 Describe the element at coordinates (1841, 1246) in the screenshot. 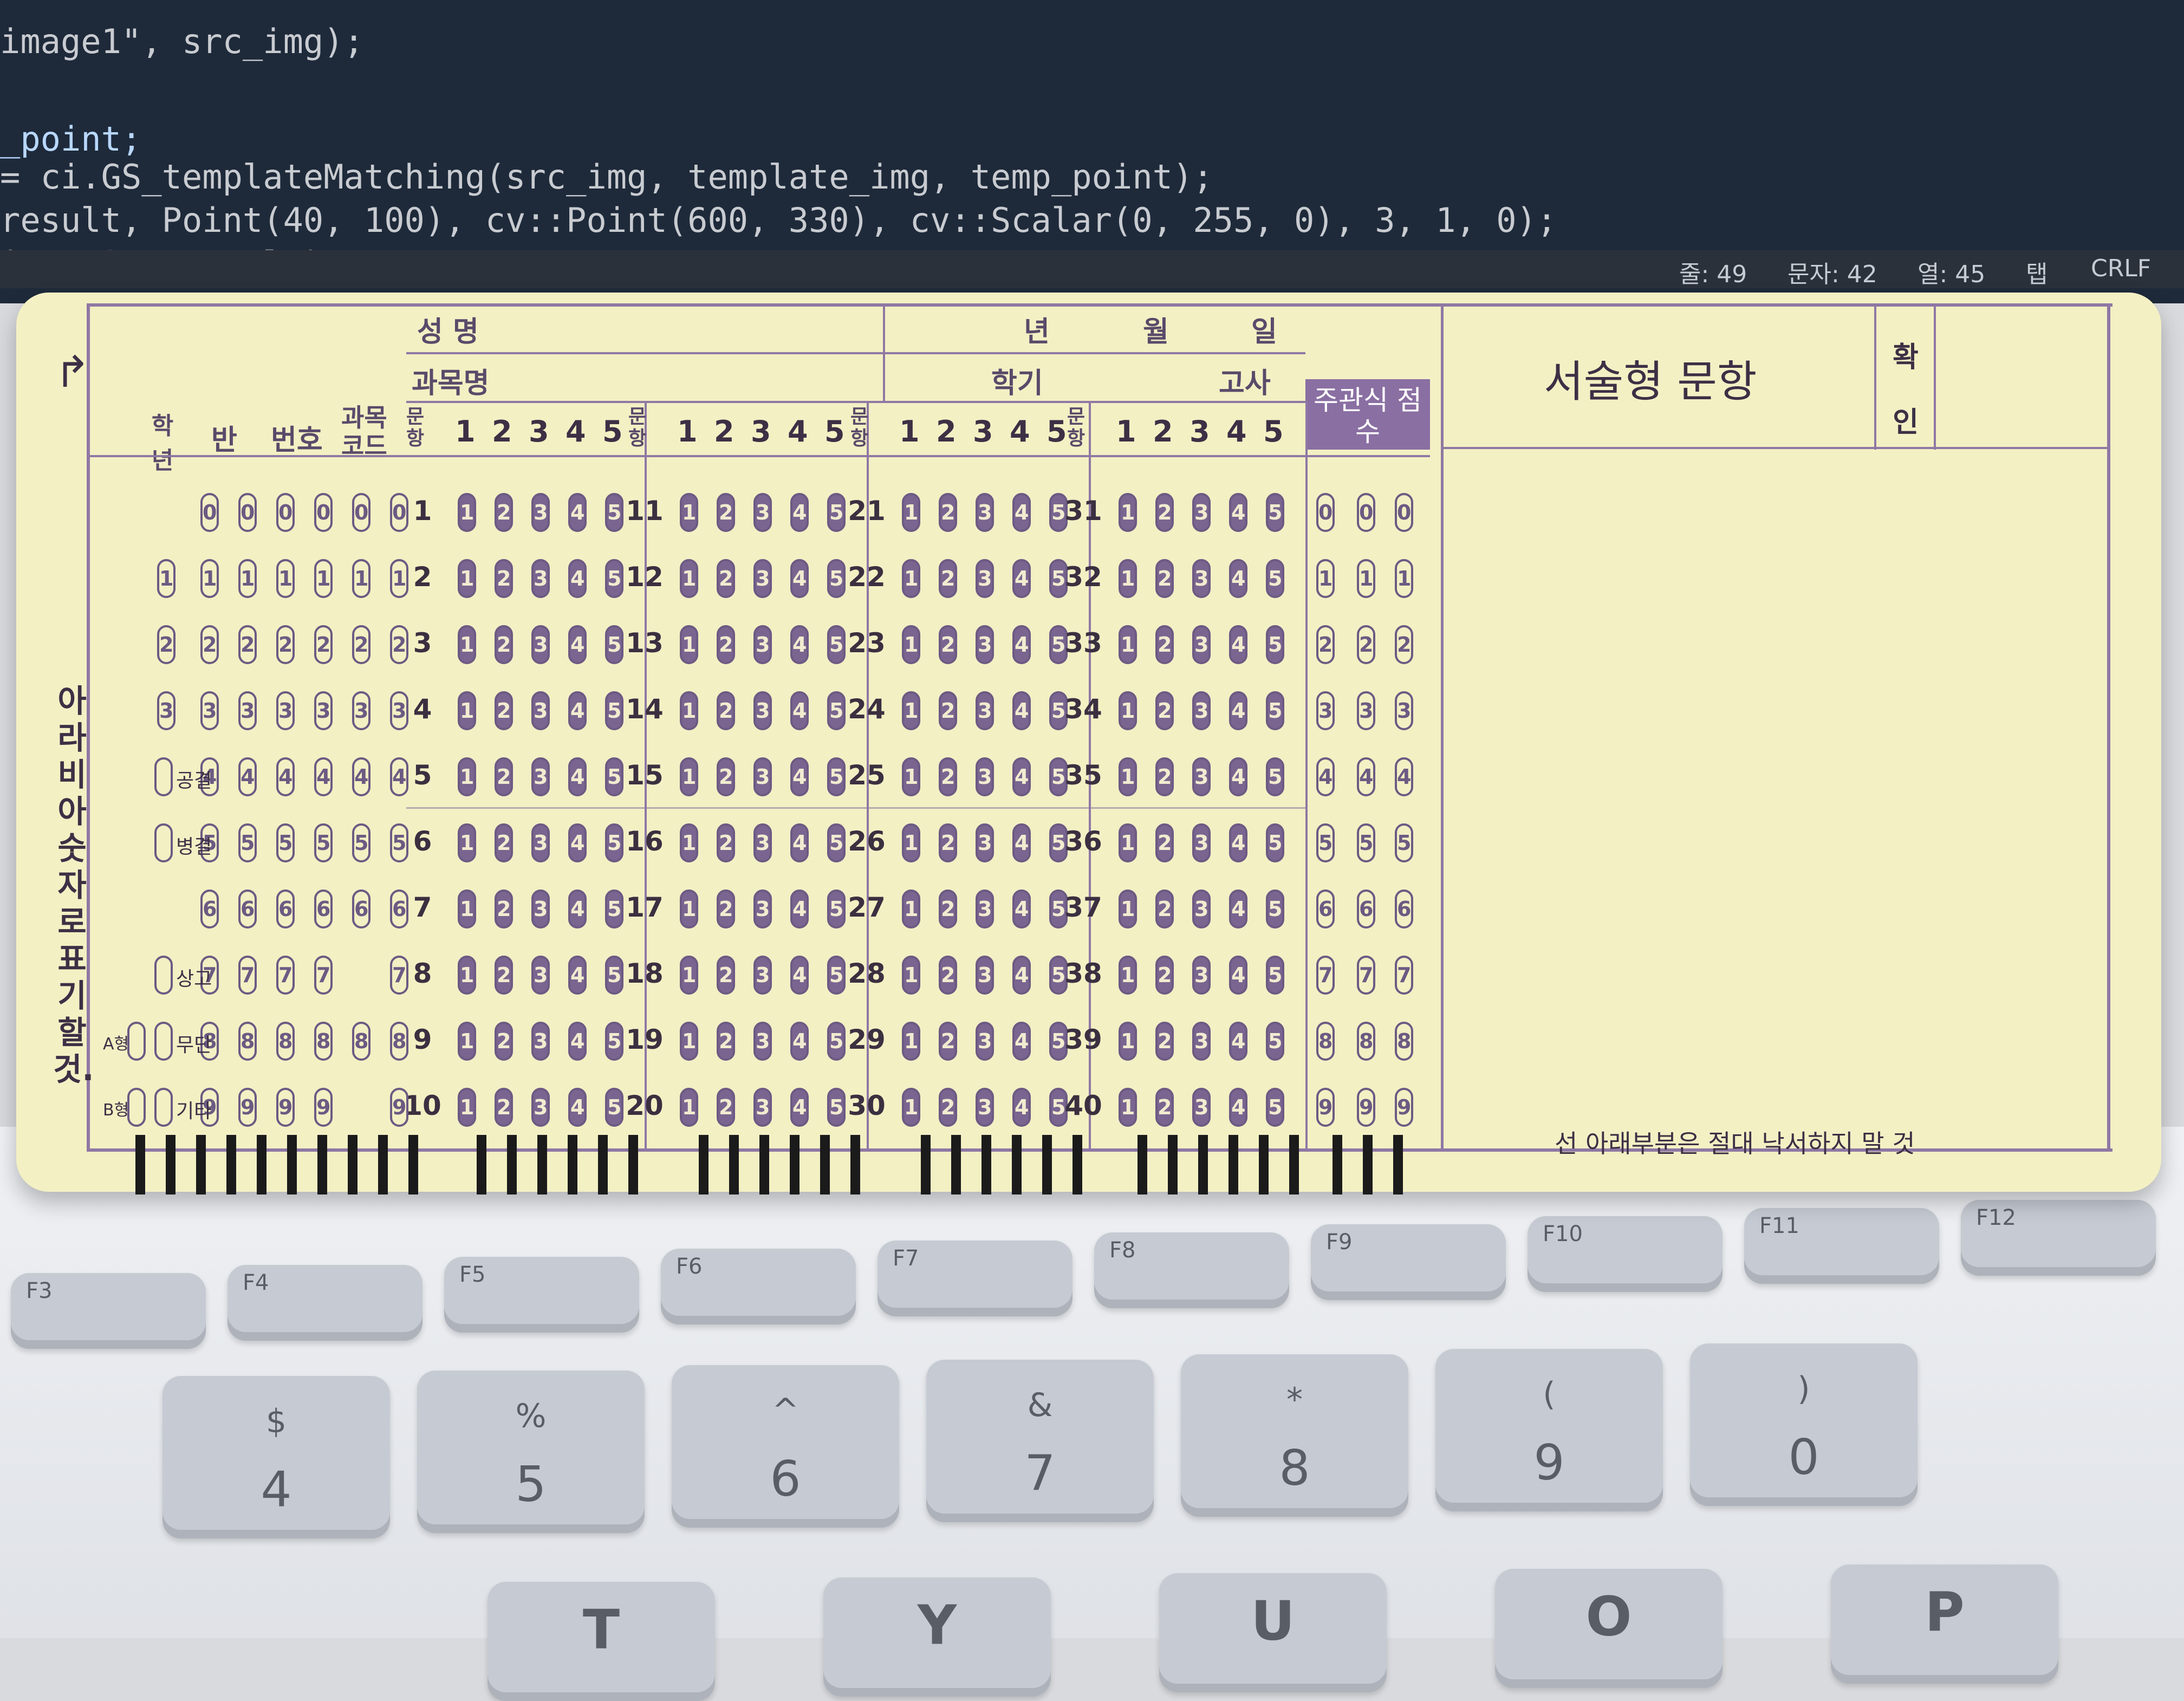

I see `function-key: F11` at that location.